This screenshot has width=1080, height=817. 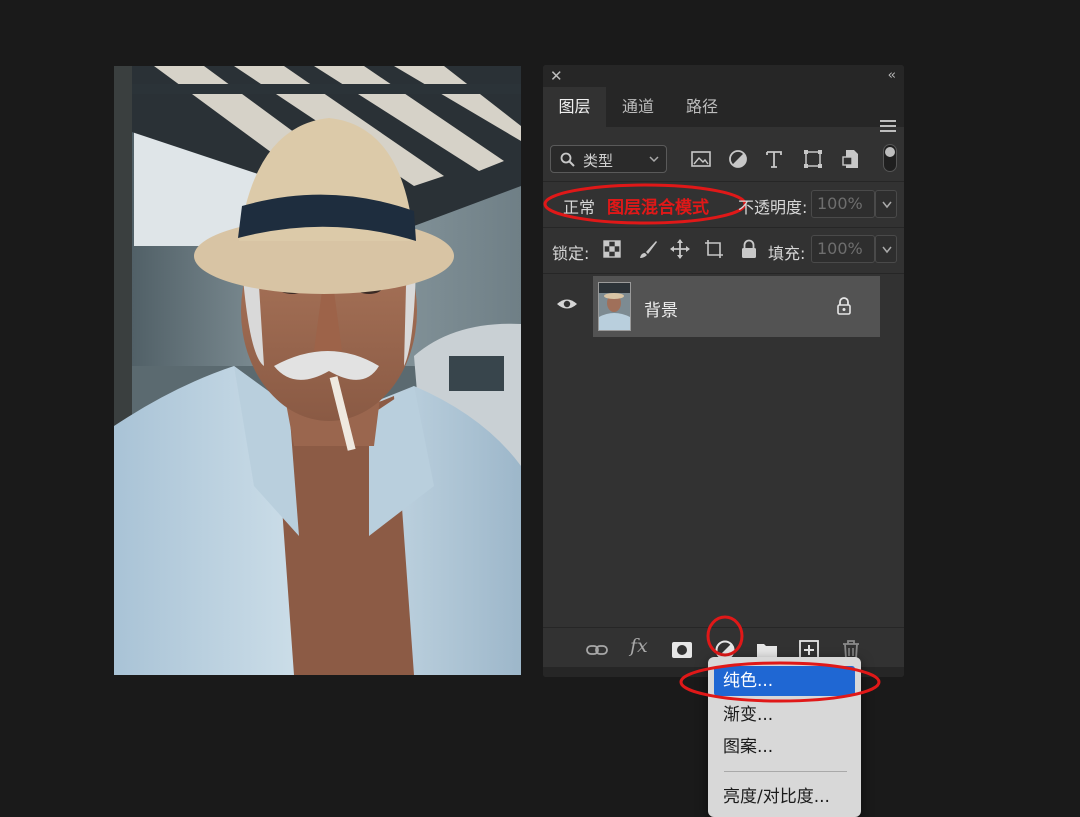 What do you see at coordinates (843, 249) in the screenshot?
I see `fill-field: 100%` at bounding box center [843, 249].